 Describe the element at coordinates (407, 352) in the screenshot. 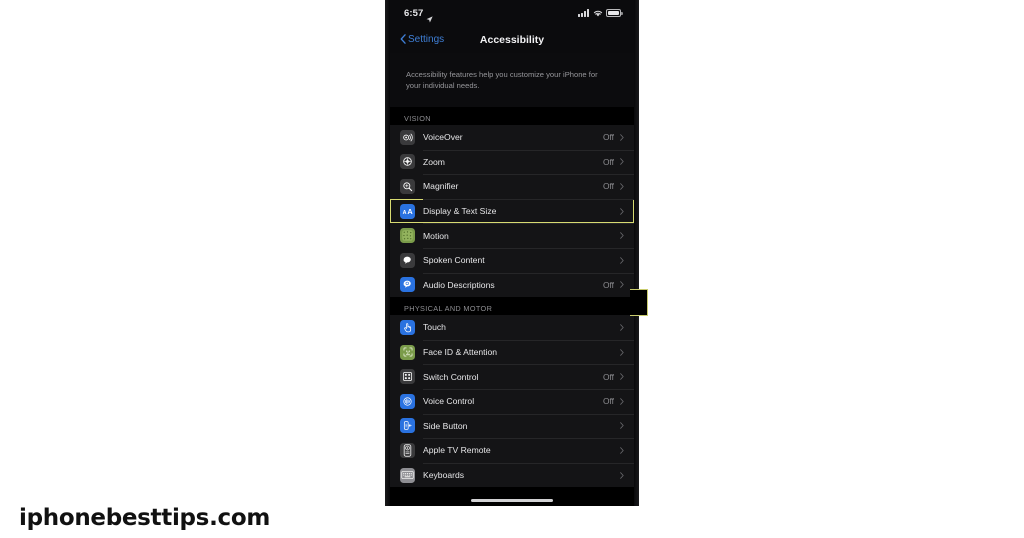

I see `face-id-icon` at that location.